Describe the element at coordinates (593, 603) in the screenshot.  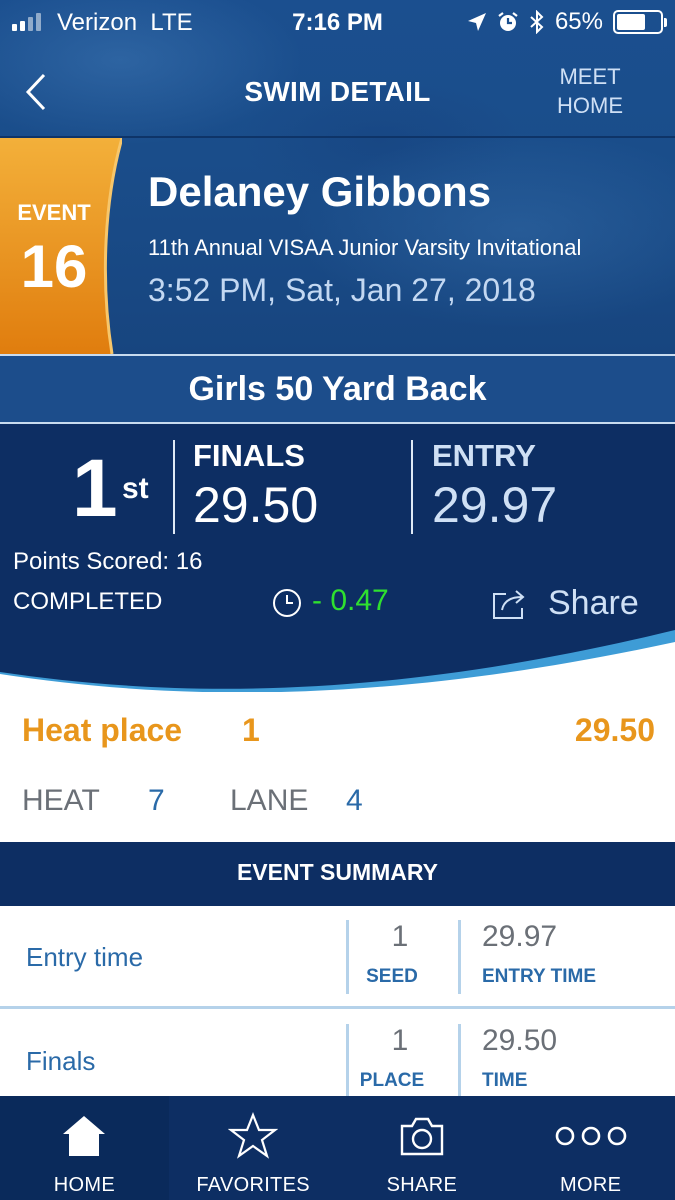
I see `share-label: Share` at that location.